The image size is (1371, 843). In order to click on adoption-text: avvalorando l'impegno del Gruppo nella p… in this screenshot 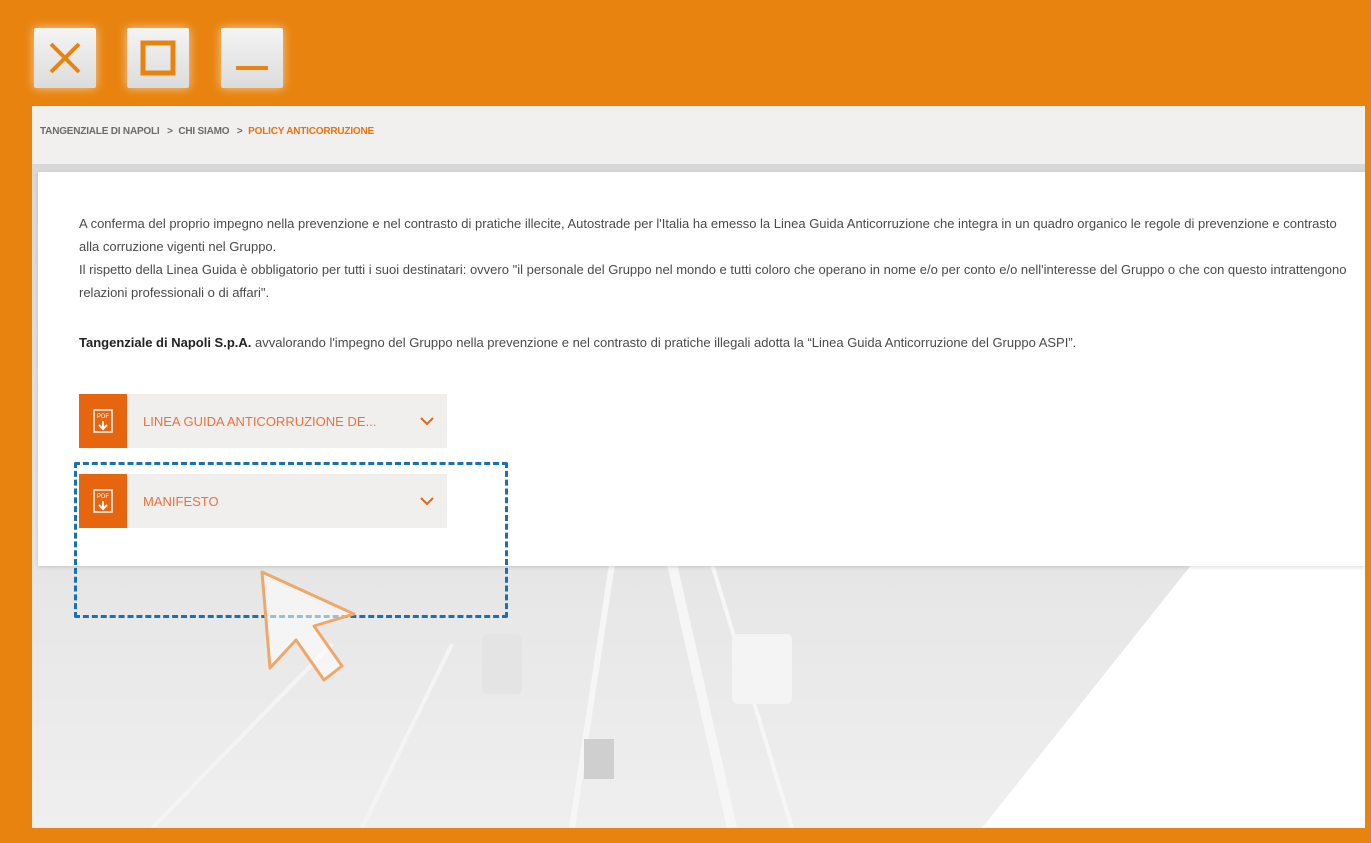, I will do `click(664, 342)`.